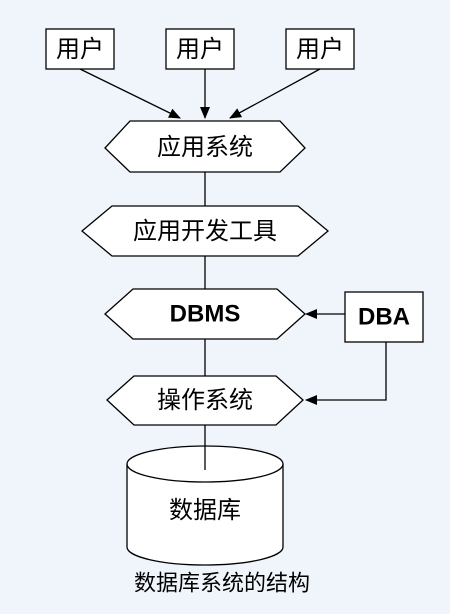 The image size is (450, 614). Describe the element at coordinates (205, 510) in the screenshot. I see `database-label: 数据库` at that location.